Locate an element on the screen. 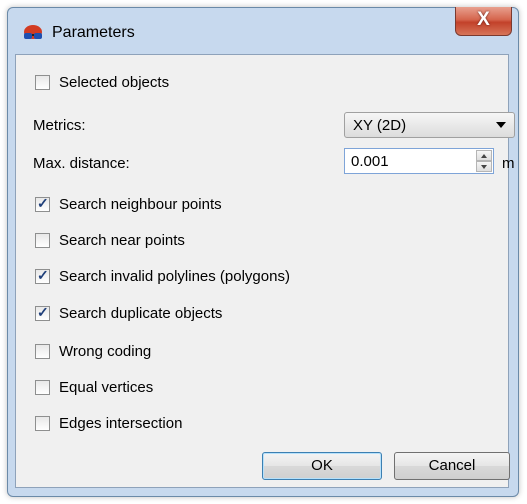 The width and height of the screenshot is (527, 504). edges-intersection-checkbox is located at coordinates (42, 423).